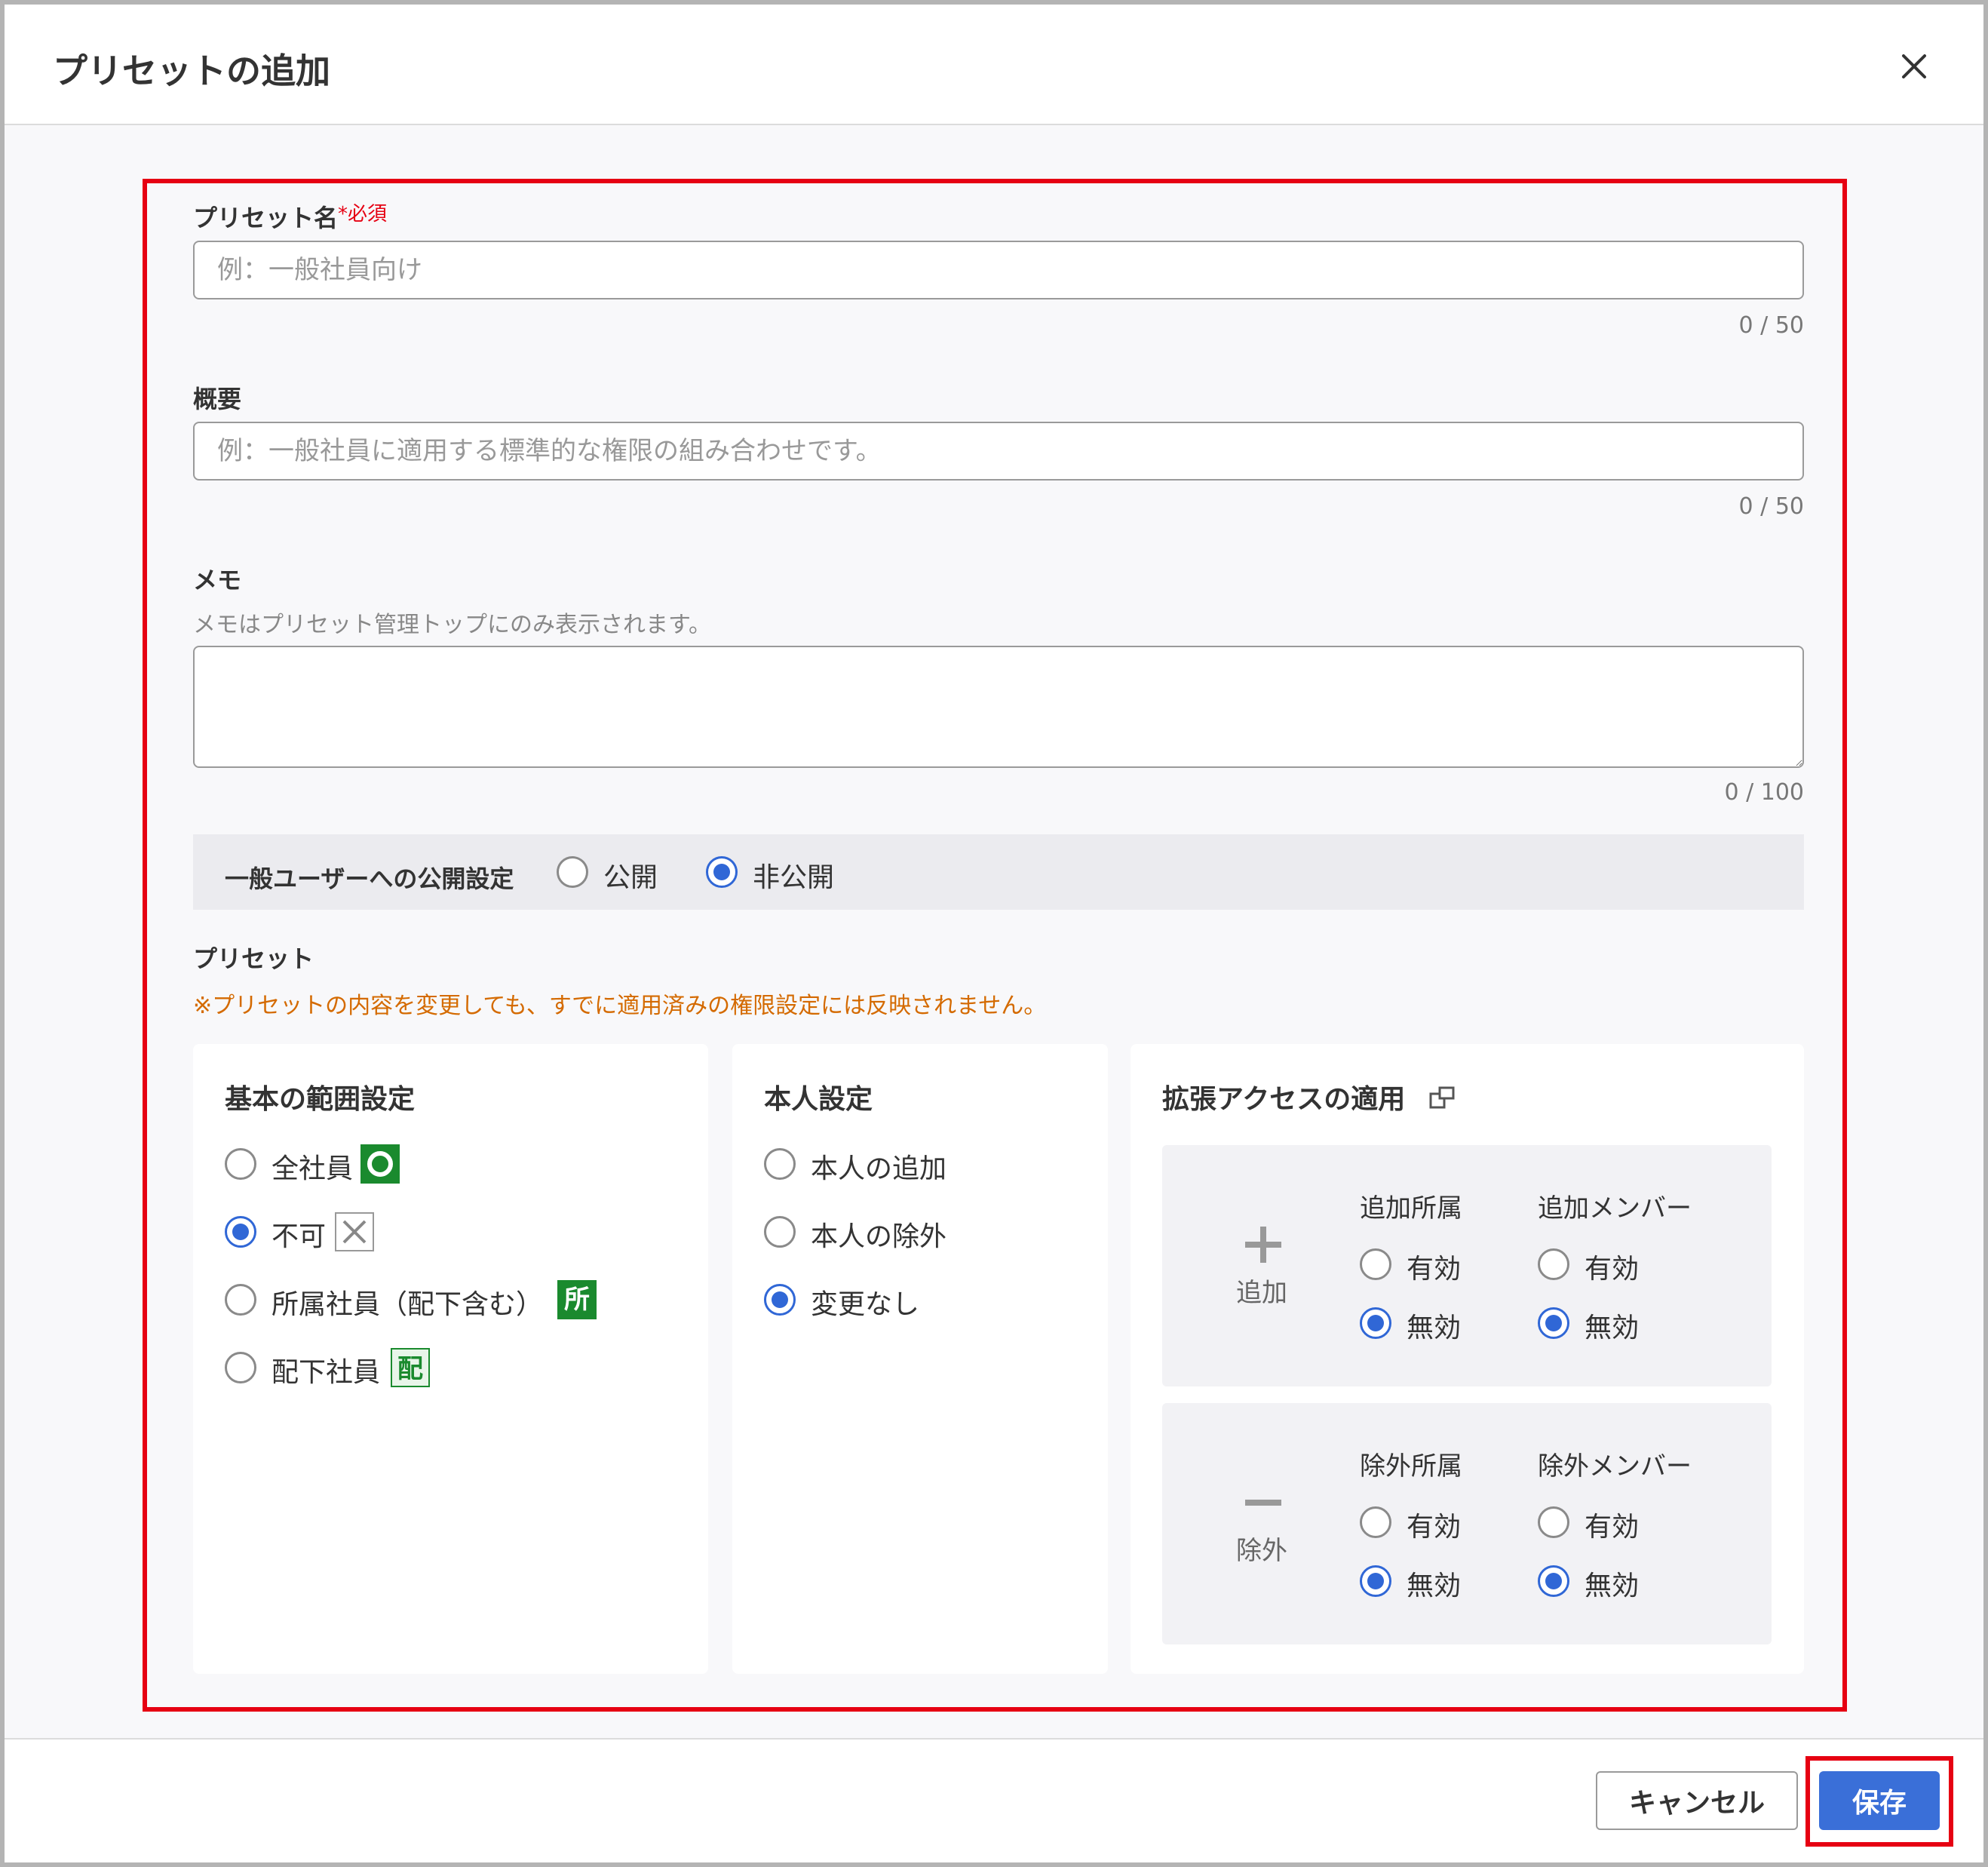  Describe the element at coordinates (1375, 1522) in the screenshot. I see `exclude-dept-enable-radio` at that location.